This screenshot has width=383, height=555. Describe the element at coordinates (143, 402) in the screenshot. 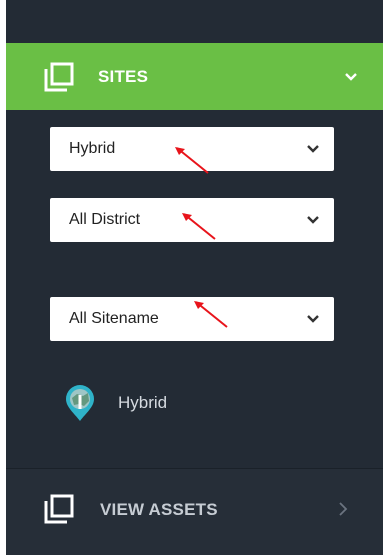

I see `site-list-item-label: Hybrid` at that location.